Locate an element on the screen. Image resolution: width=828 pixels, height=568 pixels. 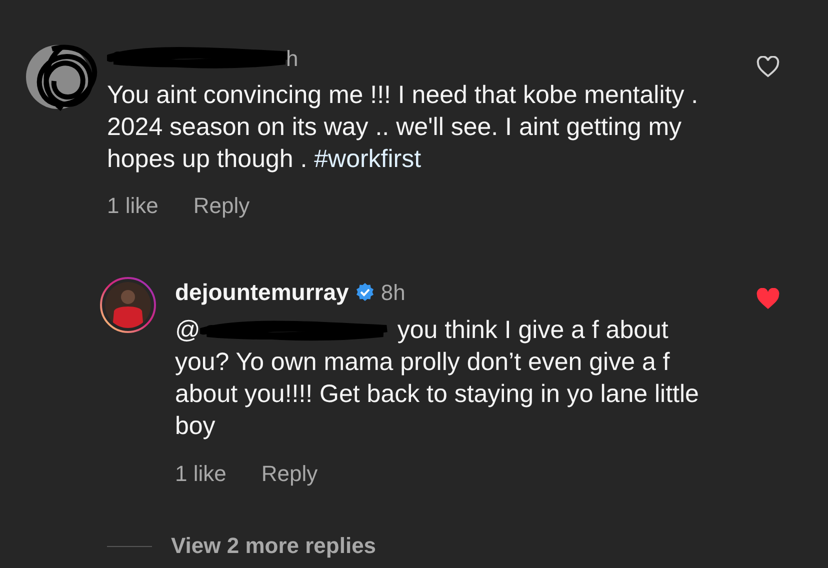
hashtag-link: #workfirst is located at coordinates (368, 159).